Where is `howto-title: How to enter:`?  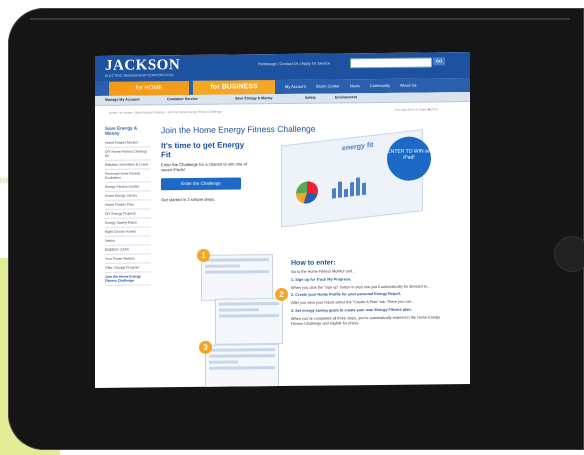 howto-title: How to enter: is located at coordinates (313, 263).